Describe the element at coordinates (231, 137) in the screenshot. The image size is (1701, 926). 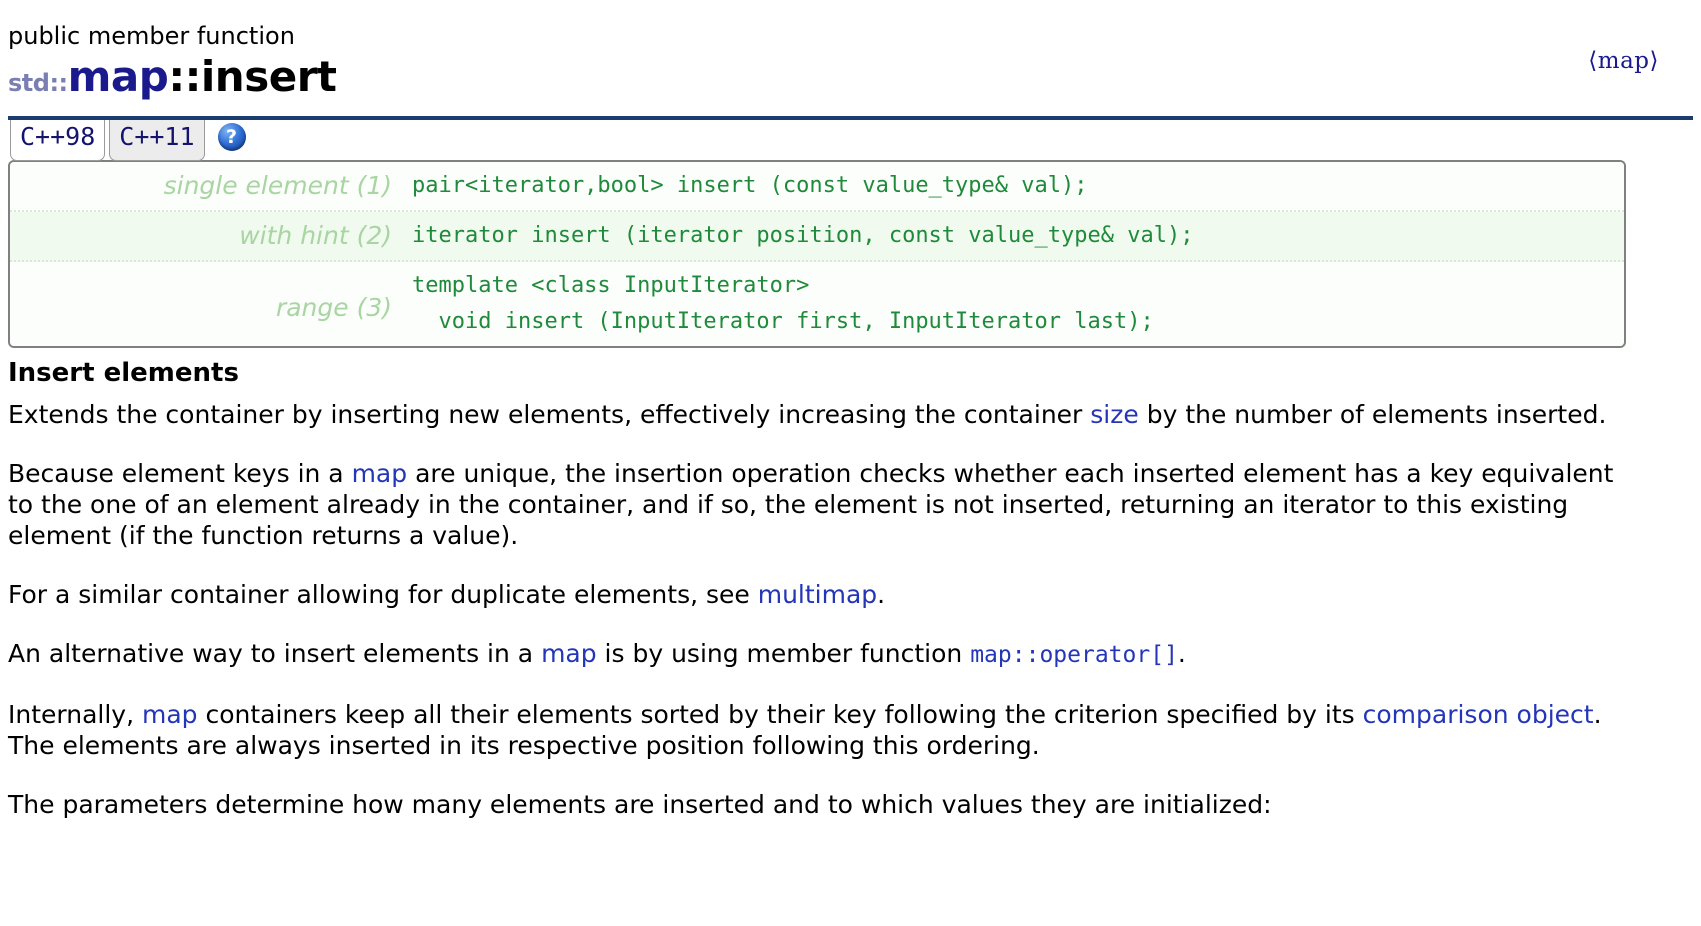
I see `help-icon: ?` at that location.